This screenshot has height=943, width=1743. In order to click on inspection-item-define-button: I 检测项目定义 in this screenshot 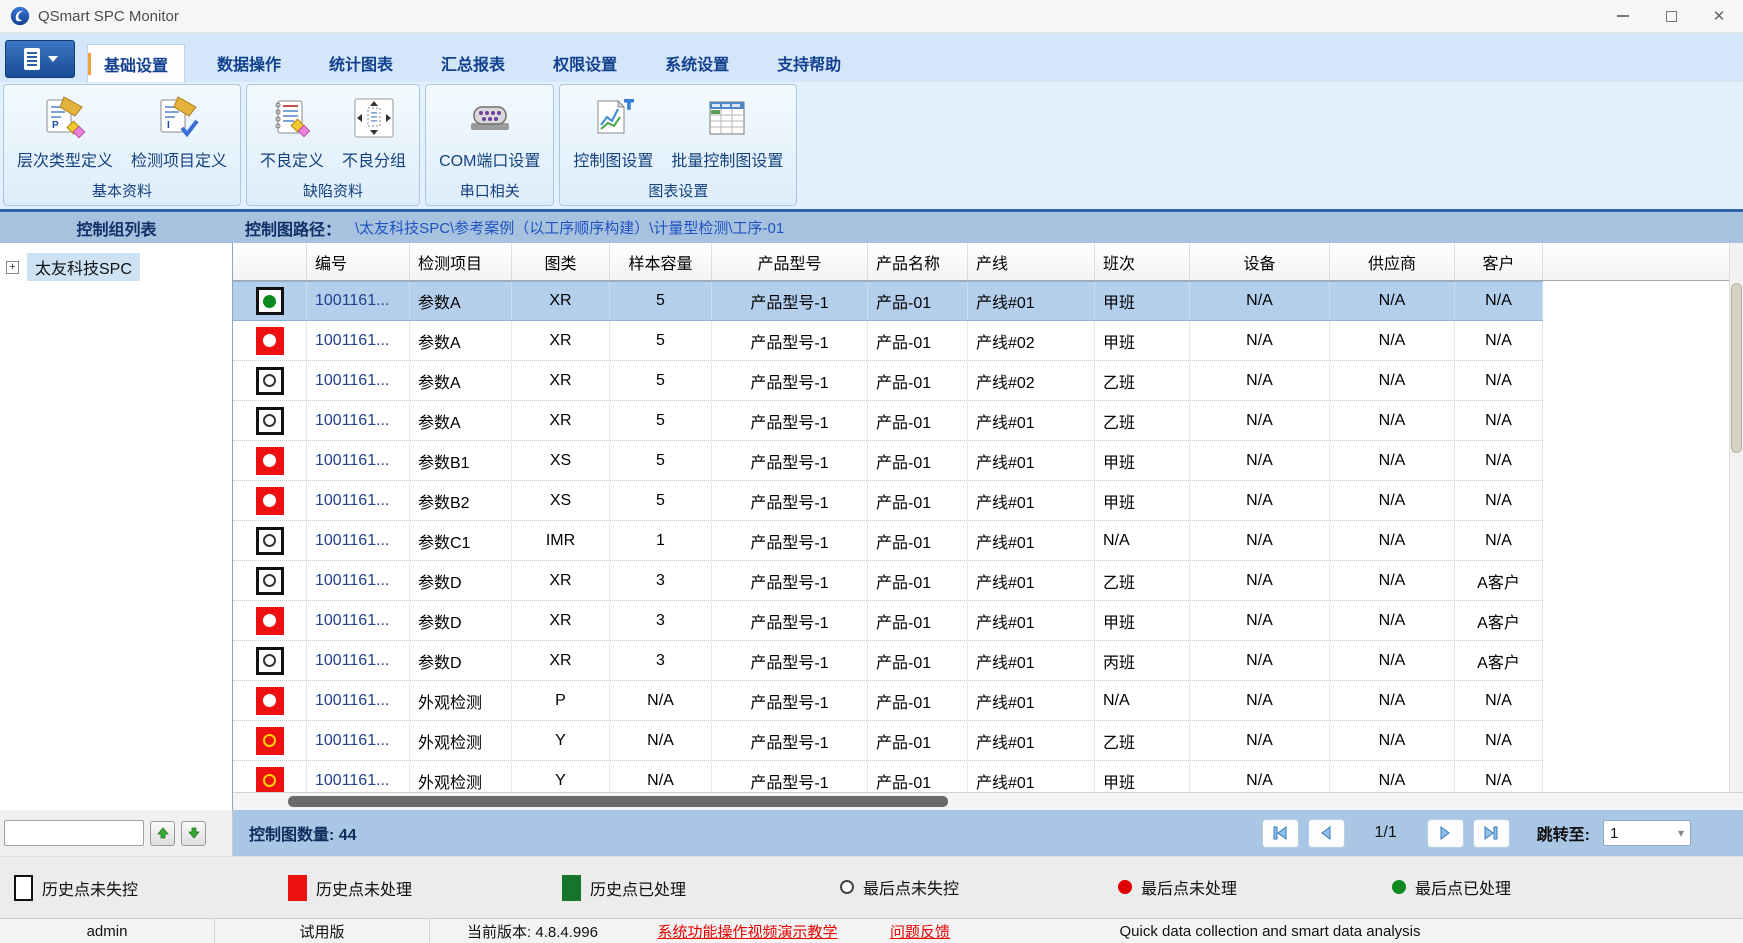, I will do `click(179, 131)`.